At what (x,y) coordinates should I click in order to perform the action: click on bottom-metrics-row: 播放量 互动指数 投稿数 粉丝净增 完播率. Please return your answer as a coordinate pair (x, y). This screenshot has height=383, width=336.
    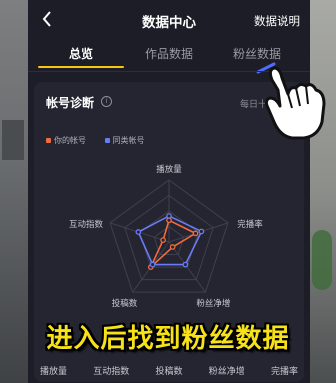
    Looking at the image, I should click on (169, 370).